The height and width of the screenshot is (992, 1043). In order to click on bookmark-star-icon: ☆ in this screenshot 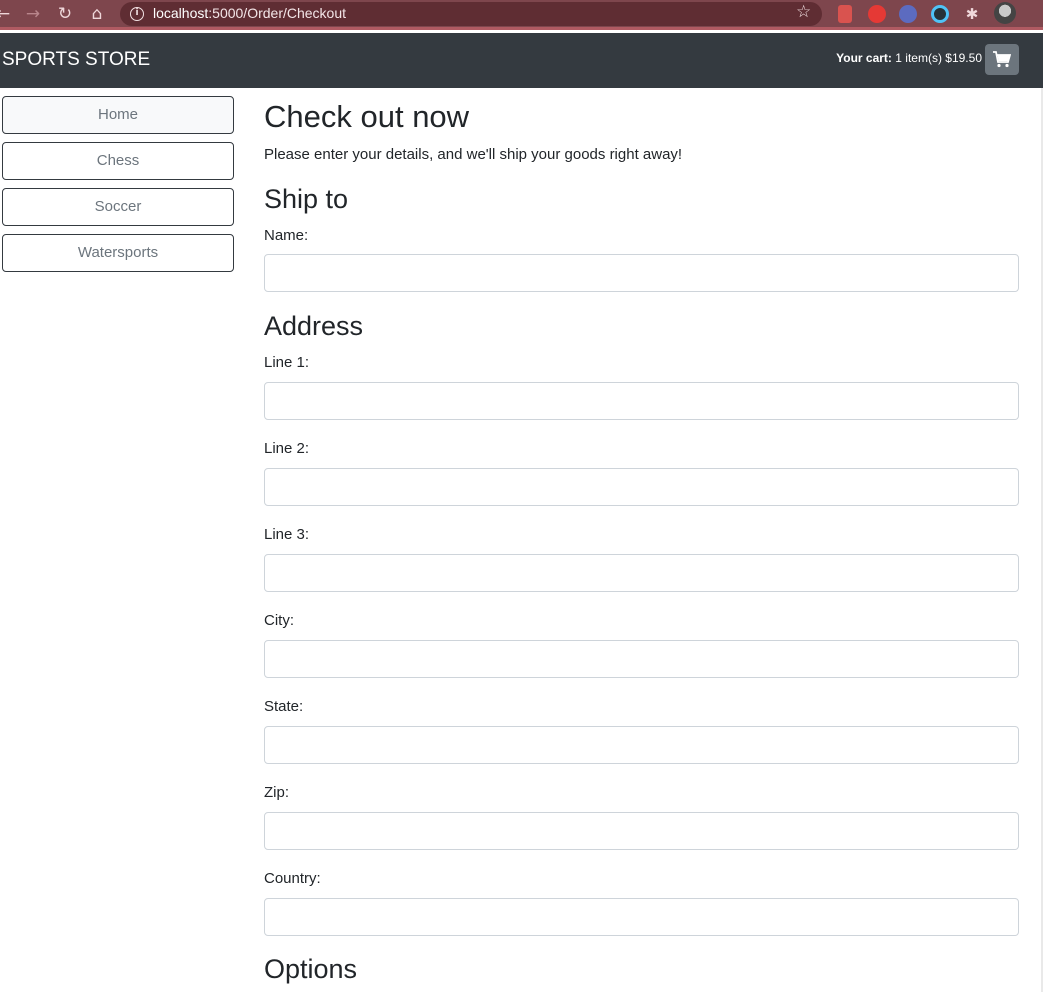, I will do `click(803, 12)`.